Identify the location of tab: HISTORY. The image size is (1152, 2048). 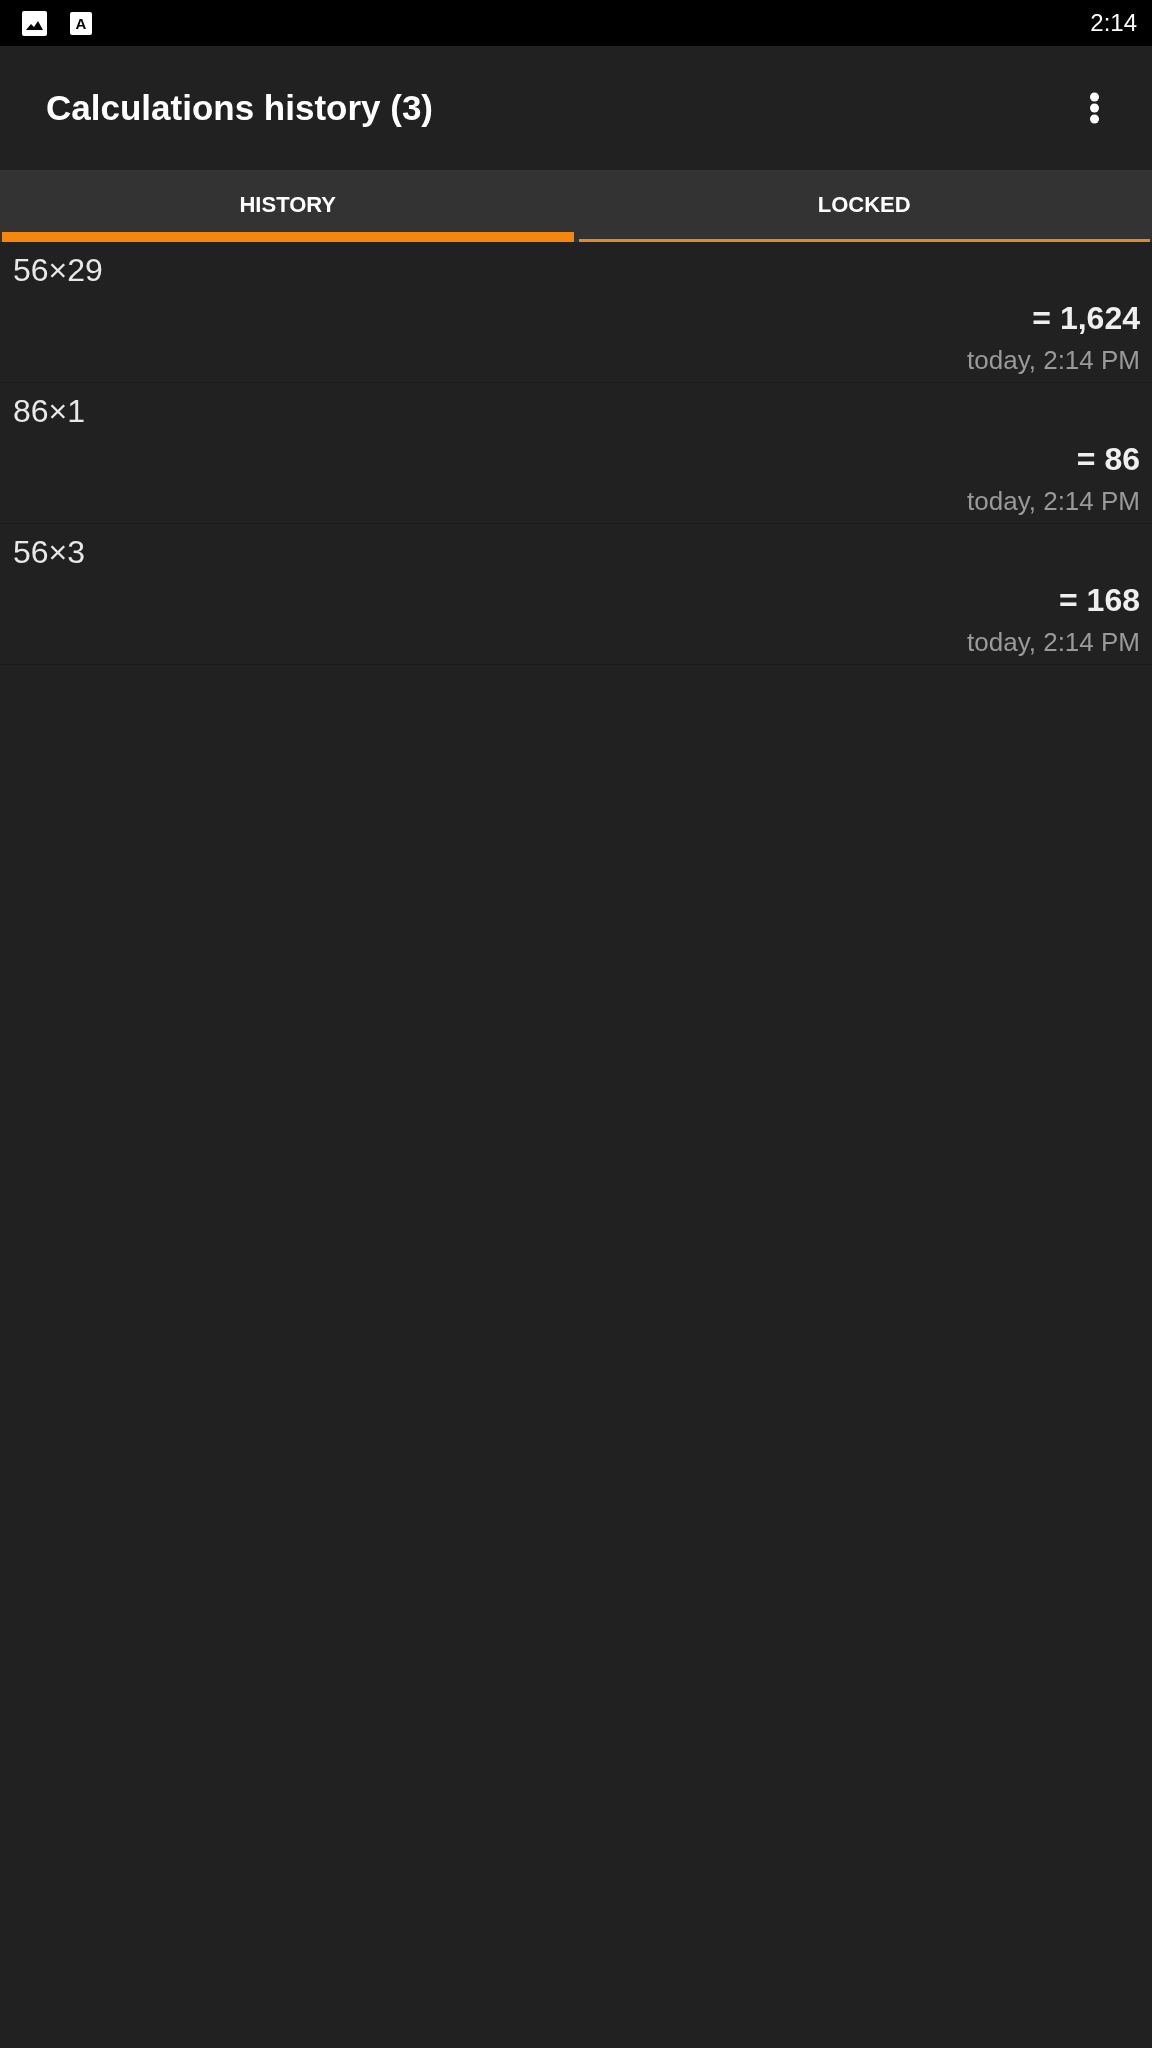
(288, 206).